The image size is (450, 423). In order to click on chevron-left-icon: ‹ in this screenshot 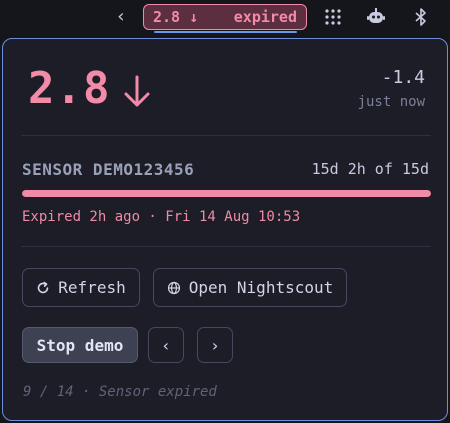, I will do `click(121, 17)`.